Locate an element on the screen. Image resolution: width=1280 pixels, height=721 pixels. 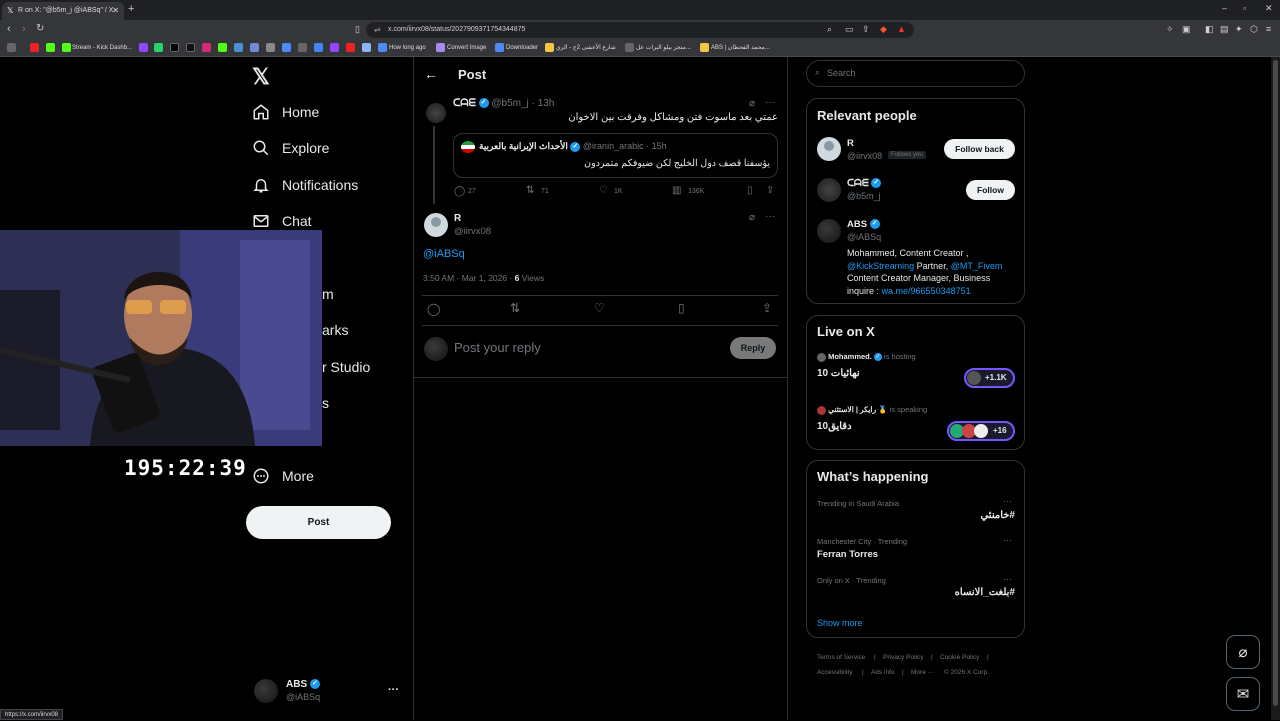
bio-link: wa.me/966550348751 is located at coordinates (926, 291).